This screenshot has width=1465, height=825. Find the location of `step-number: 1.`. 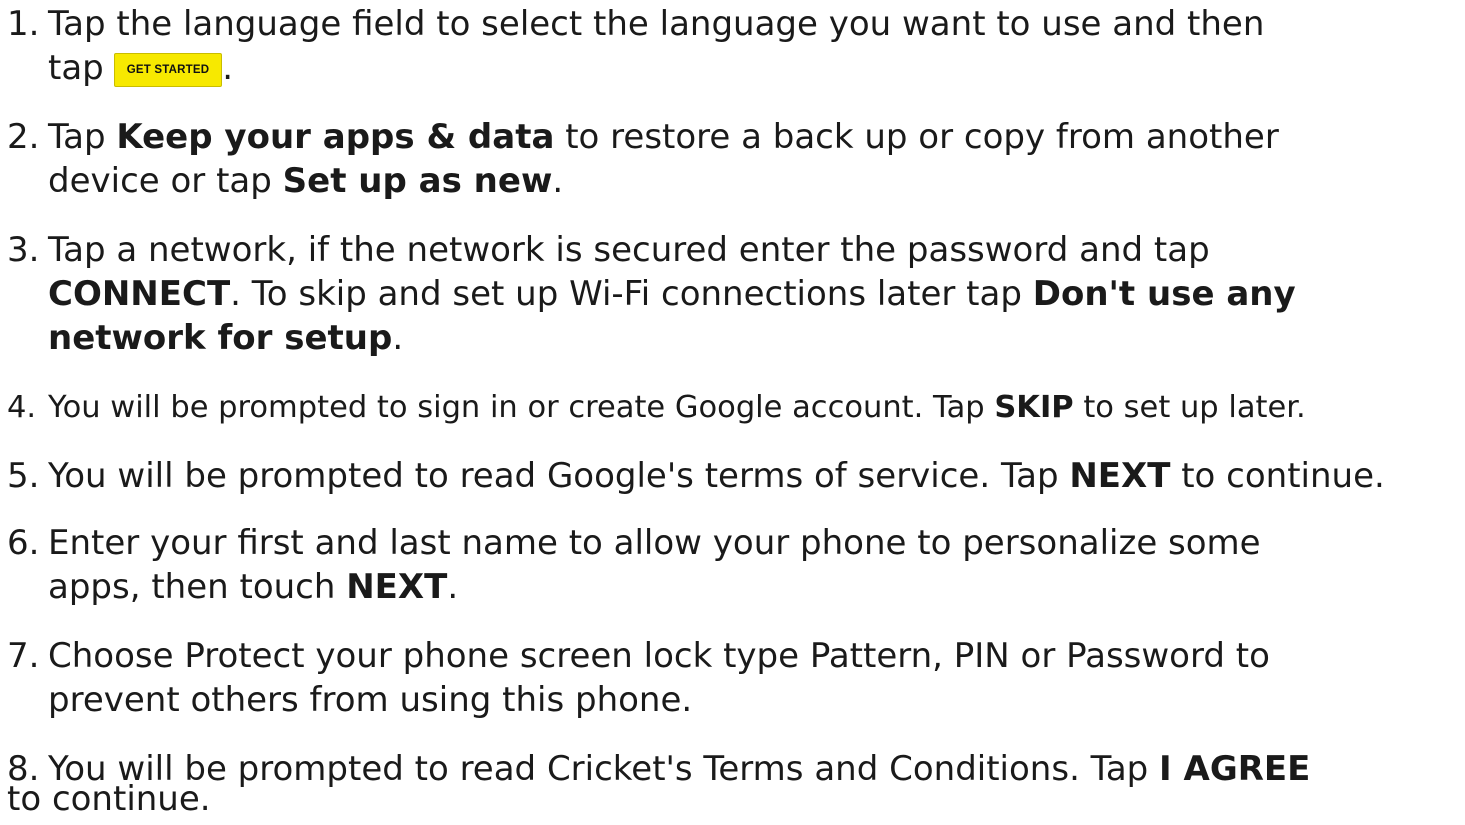

step-number: 1. is located at coordinates (23, 24).